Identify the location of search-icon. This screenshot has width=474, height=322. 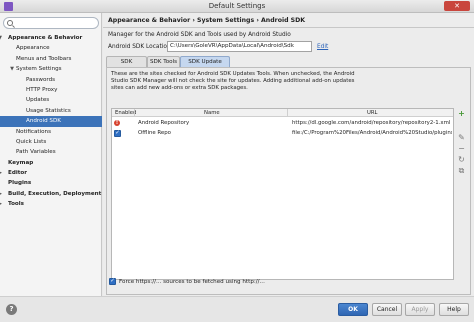
(10, 23).